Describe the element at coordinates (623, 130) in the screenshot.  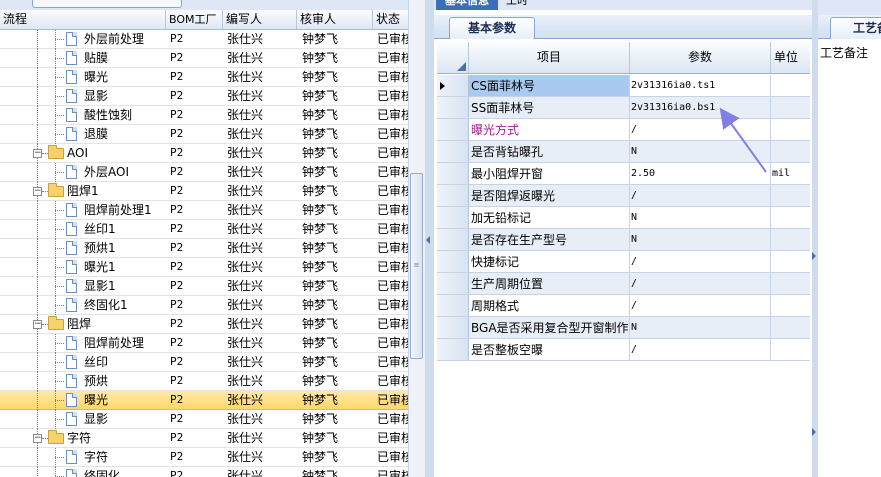
I see `param-row: 曝光方式 /` at that location.